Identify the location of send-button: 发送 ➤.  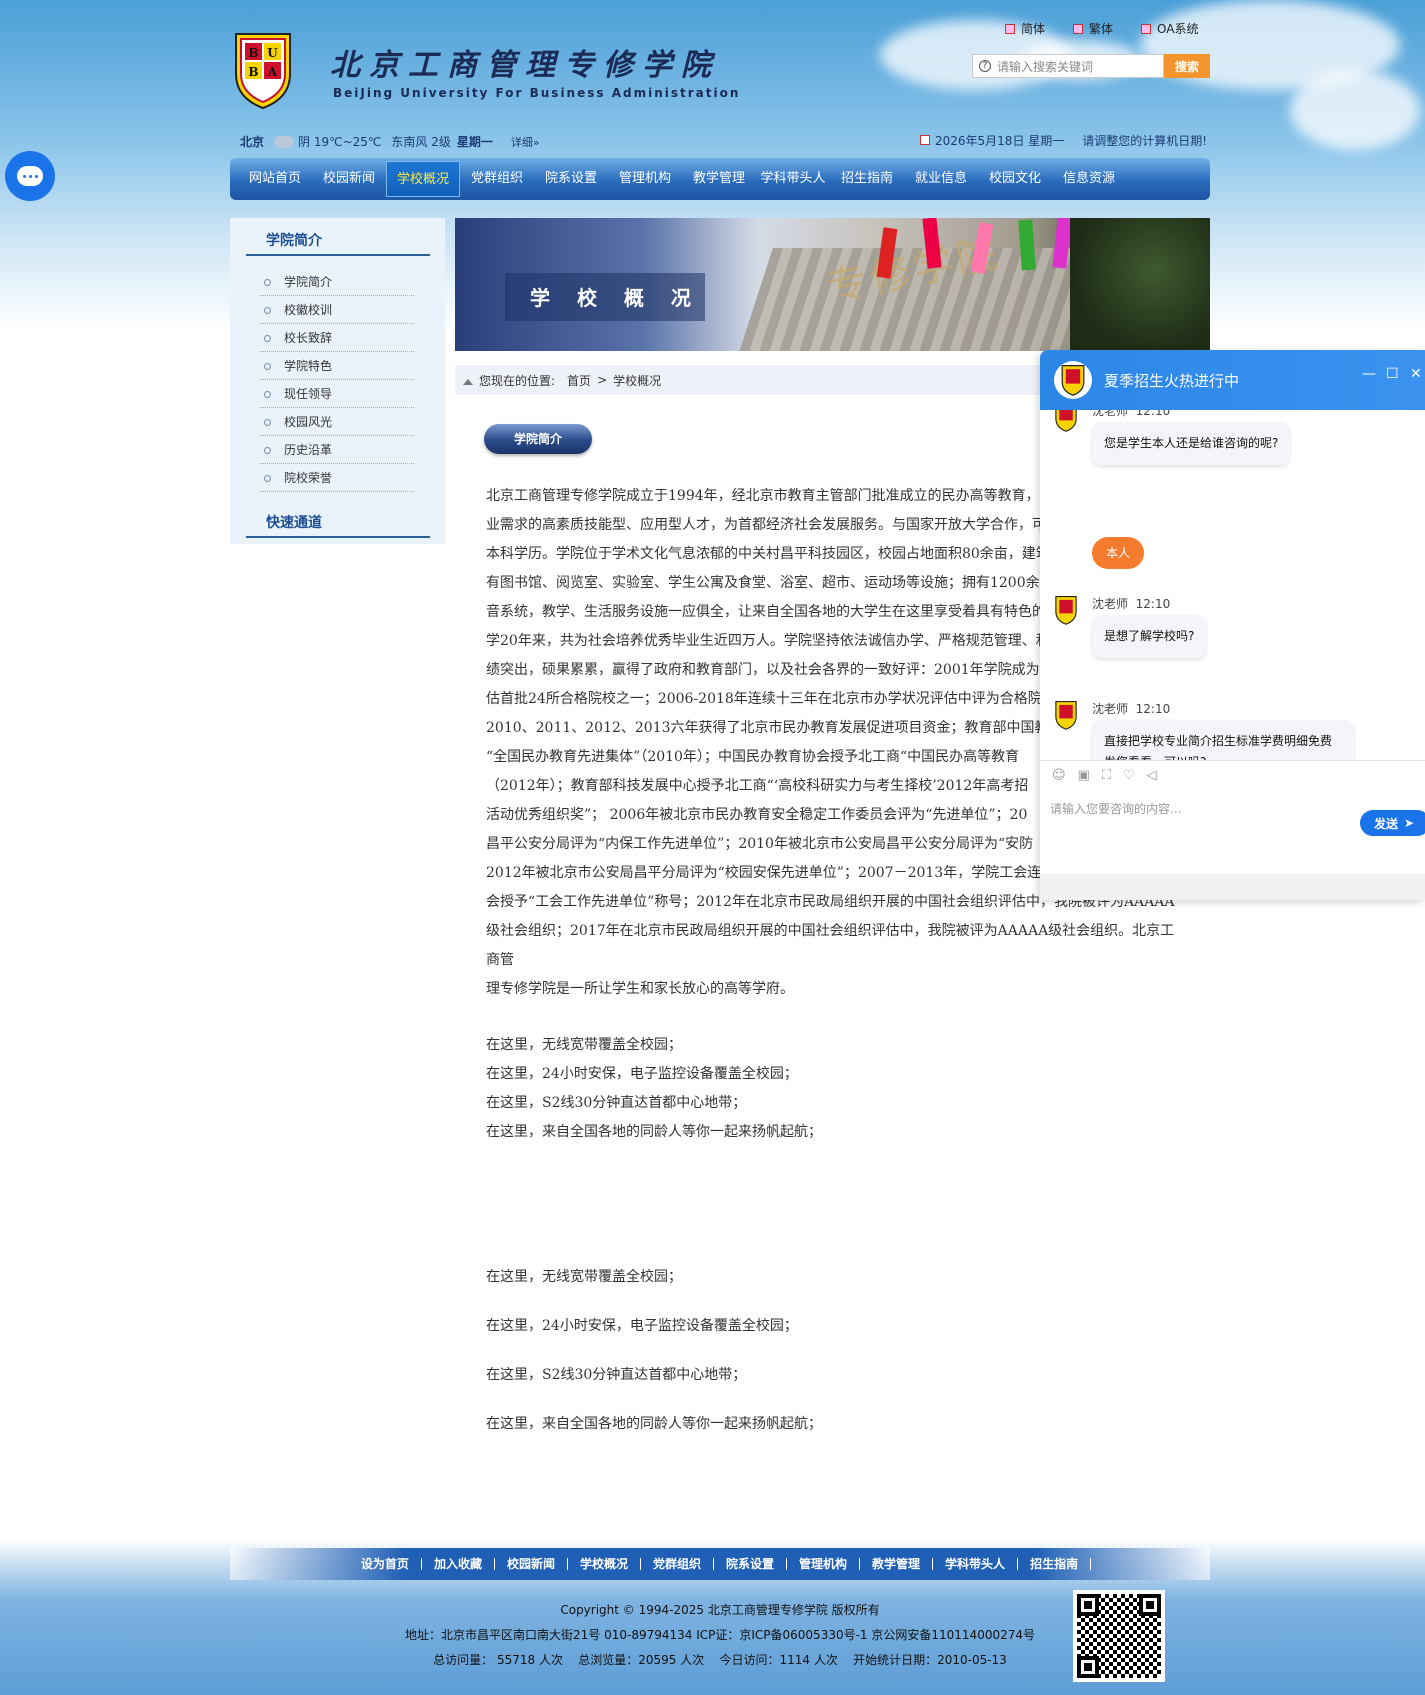
(1392, 823).